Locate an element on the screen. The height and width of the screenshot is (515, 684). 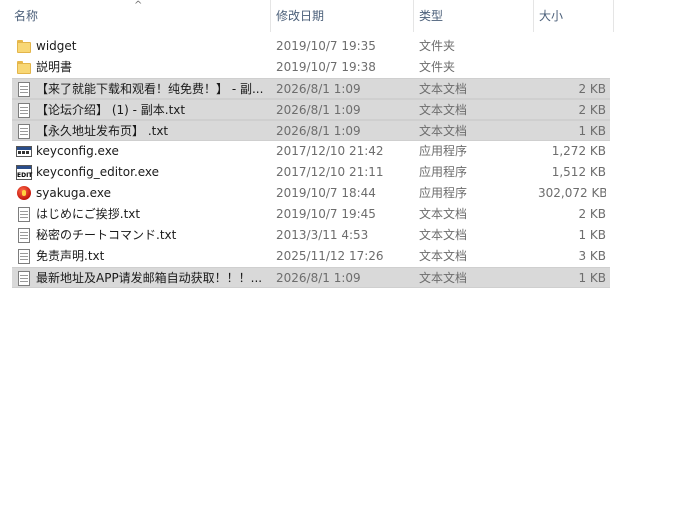
sort-ascending-icon: ^ is located at coordinates (138, 5).